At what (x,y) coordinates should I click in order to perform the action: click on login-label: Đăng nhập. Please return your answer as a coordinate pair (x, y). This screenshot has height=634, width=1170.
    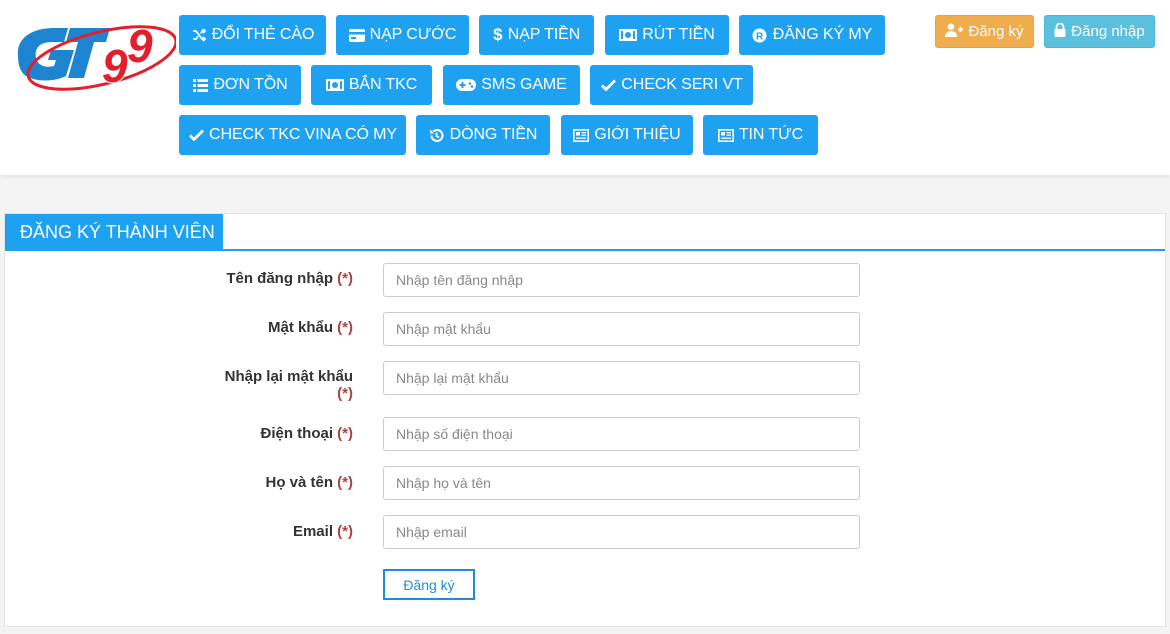
    Looking at the image, I should click on (1108, 31).